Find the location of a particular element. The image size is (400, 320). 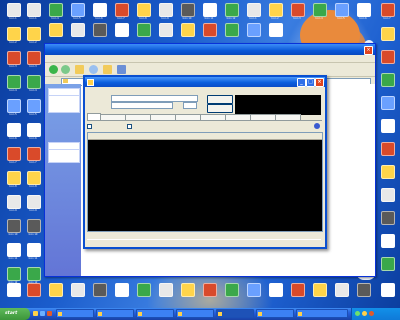

up-folder-icon is located at coordinates (79, 69).